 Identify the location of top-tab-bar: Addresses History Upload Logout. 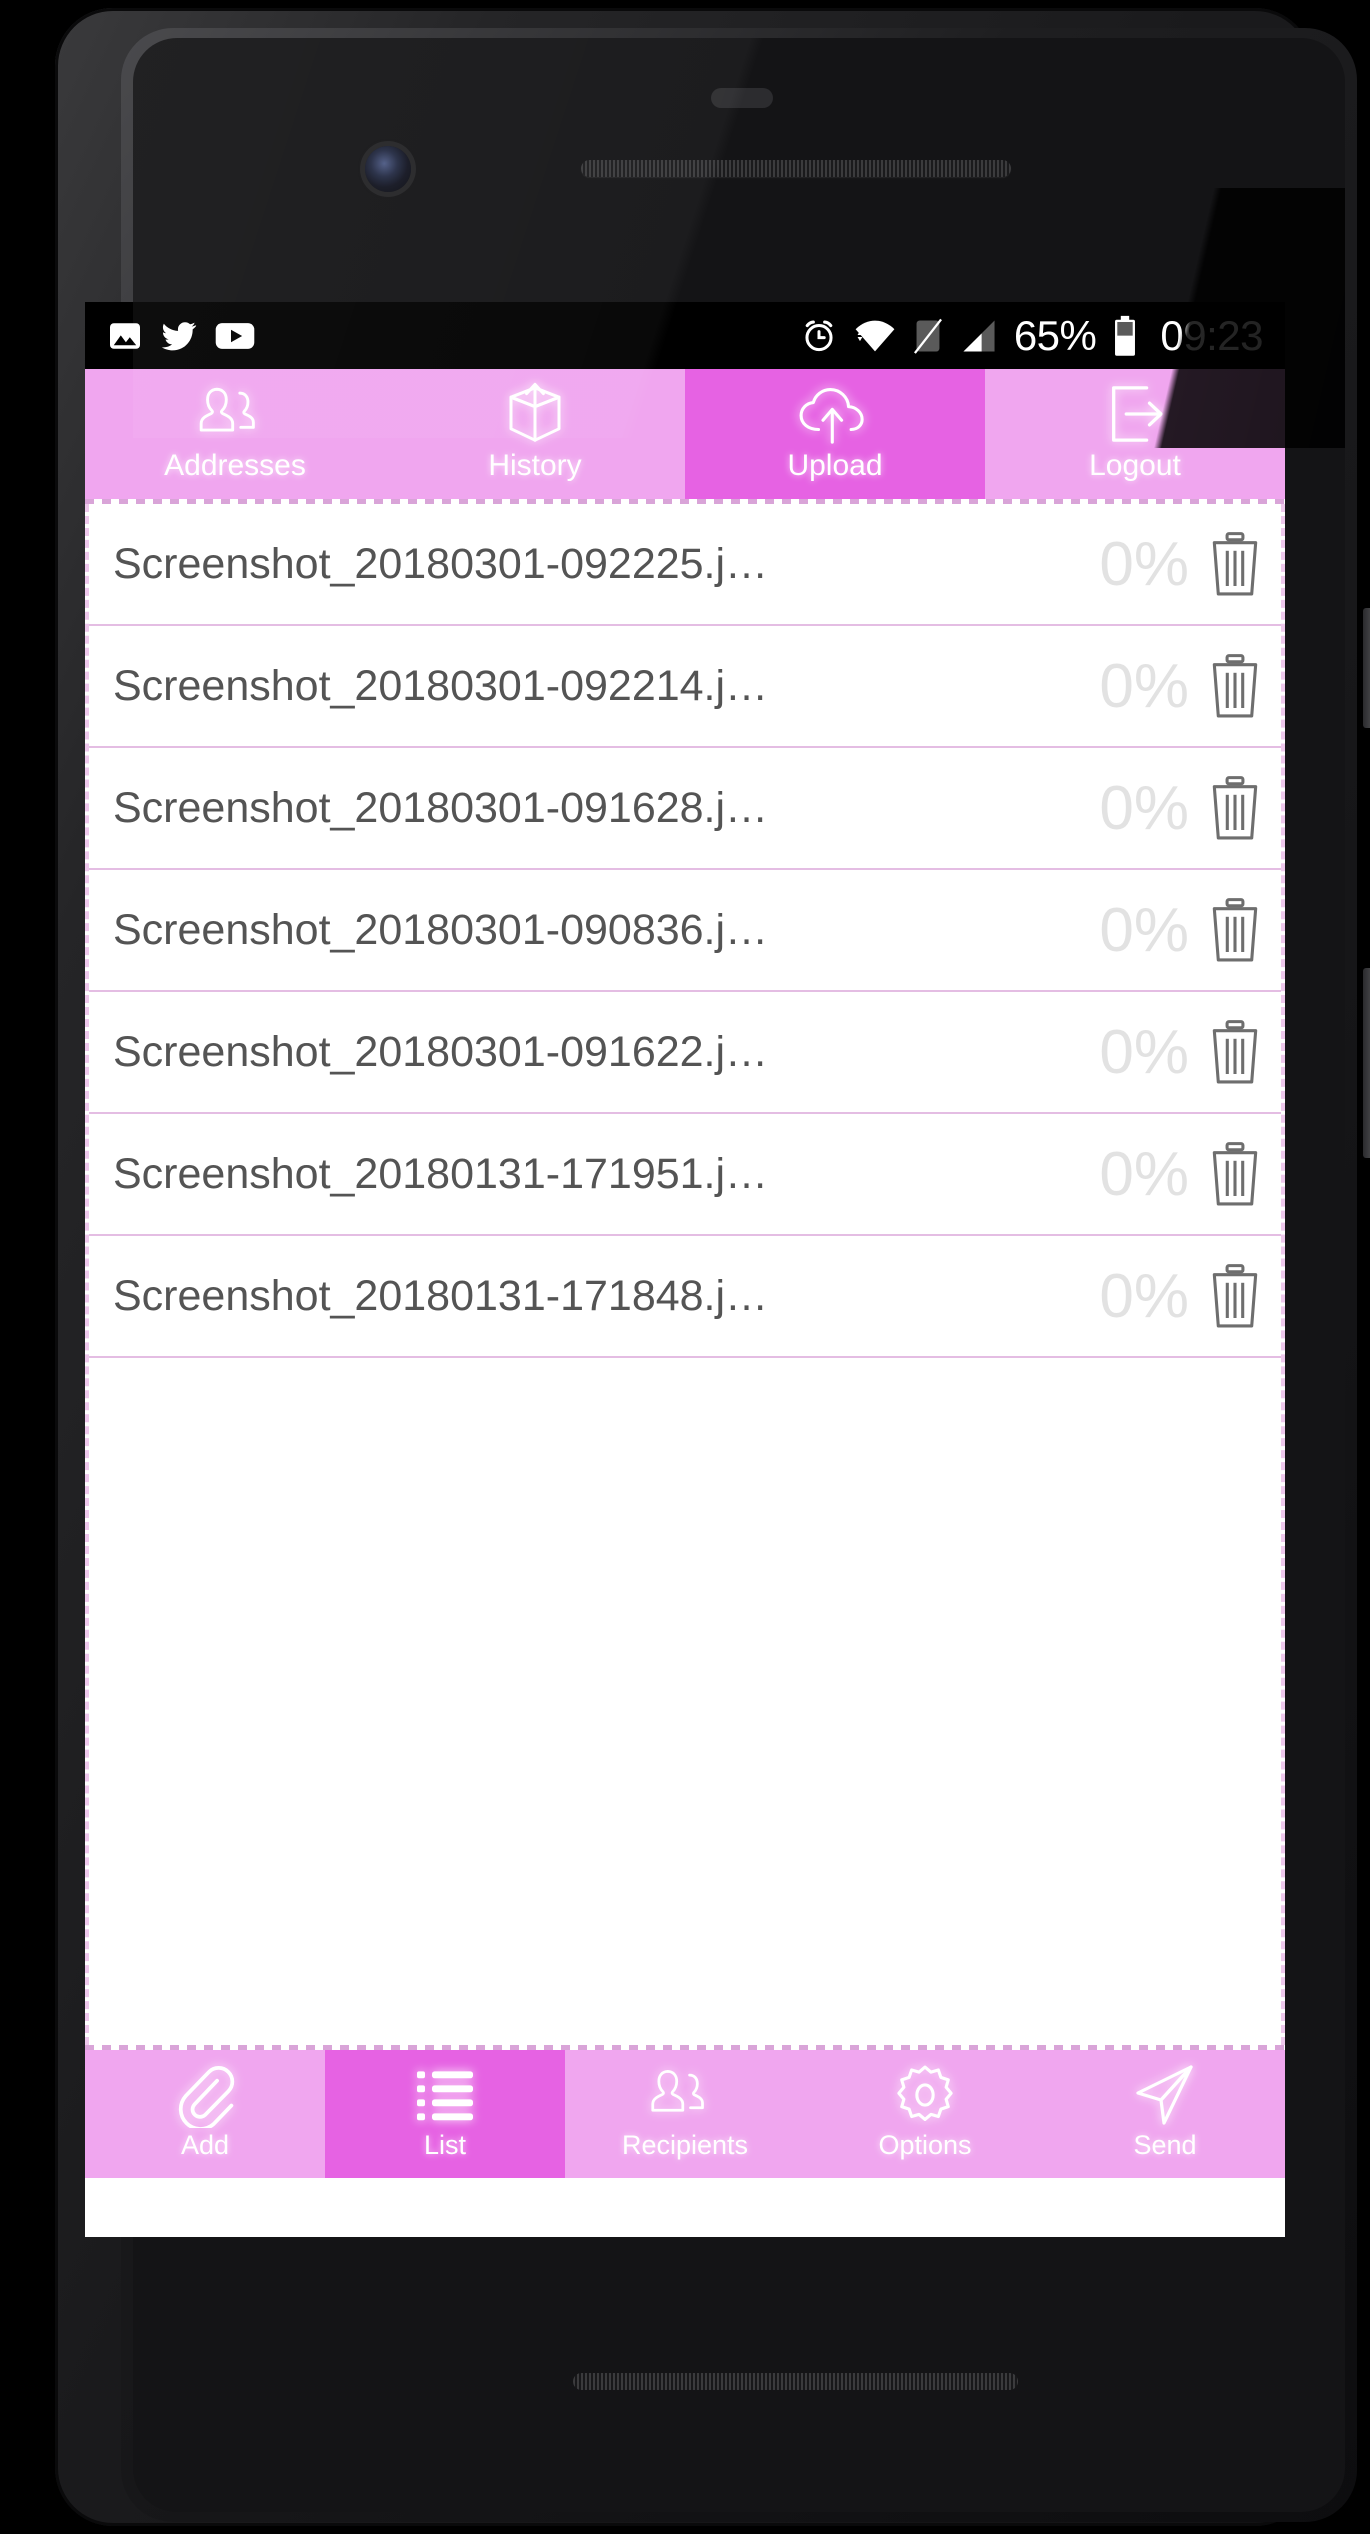
(685, 434).